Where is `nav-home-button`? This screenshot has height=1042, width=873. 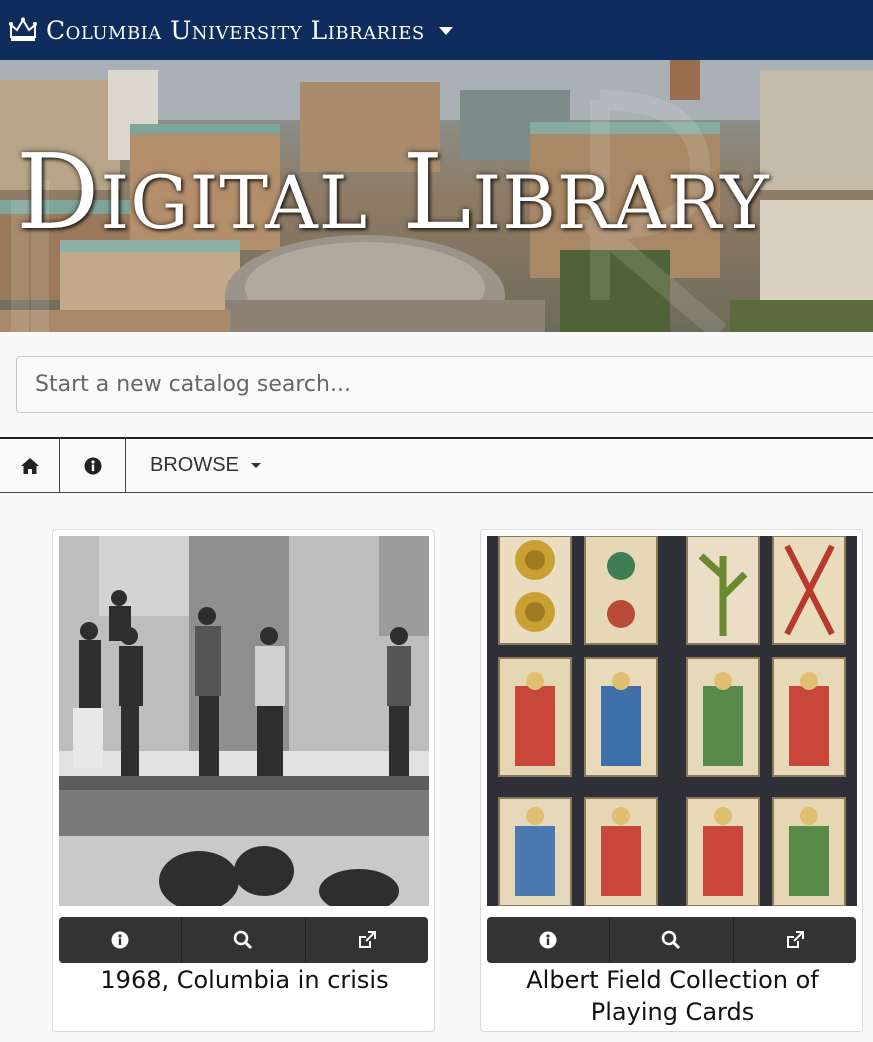 nav-home-button is located at coordinates (30, 465).